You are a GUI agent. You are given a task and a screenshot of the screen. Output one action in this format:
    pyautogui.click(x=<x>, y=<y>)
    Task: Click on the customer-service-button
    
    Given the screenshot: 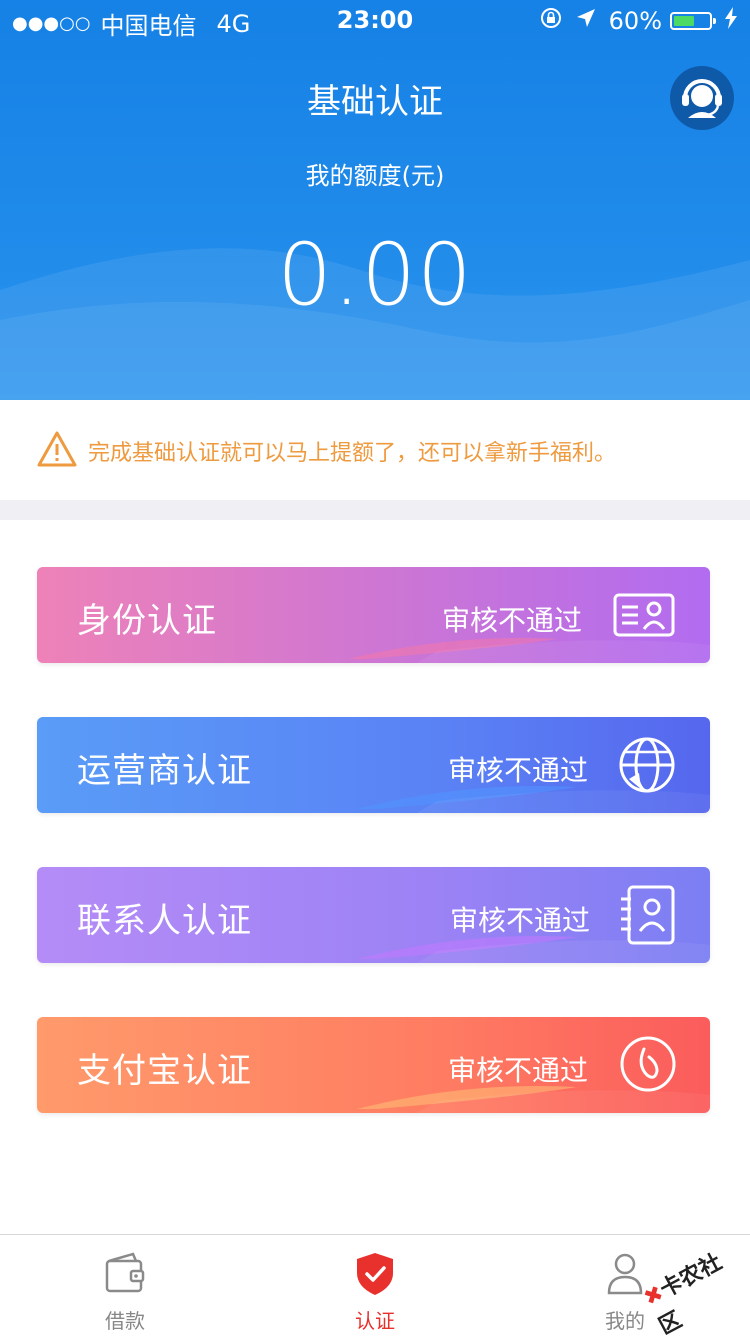 What is the action you would take?
    pyautogui.click(x=702, y=98)
    